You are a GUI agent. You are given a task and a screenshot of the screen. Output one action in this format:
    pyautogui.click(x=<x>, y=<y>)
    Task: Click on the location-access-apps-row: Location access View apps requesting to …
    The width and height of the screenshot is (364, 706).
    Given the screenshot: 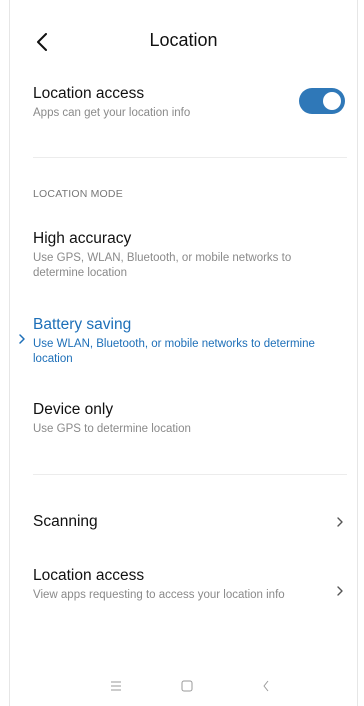 What is the action you would take?
    pyautogui.click(x=189, y=584)
    